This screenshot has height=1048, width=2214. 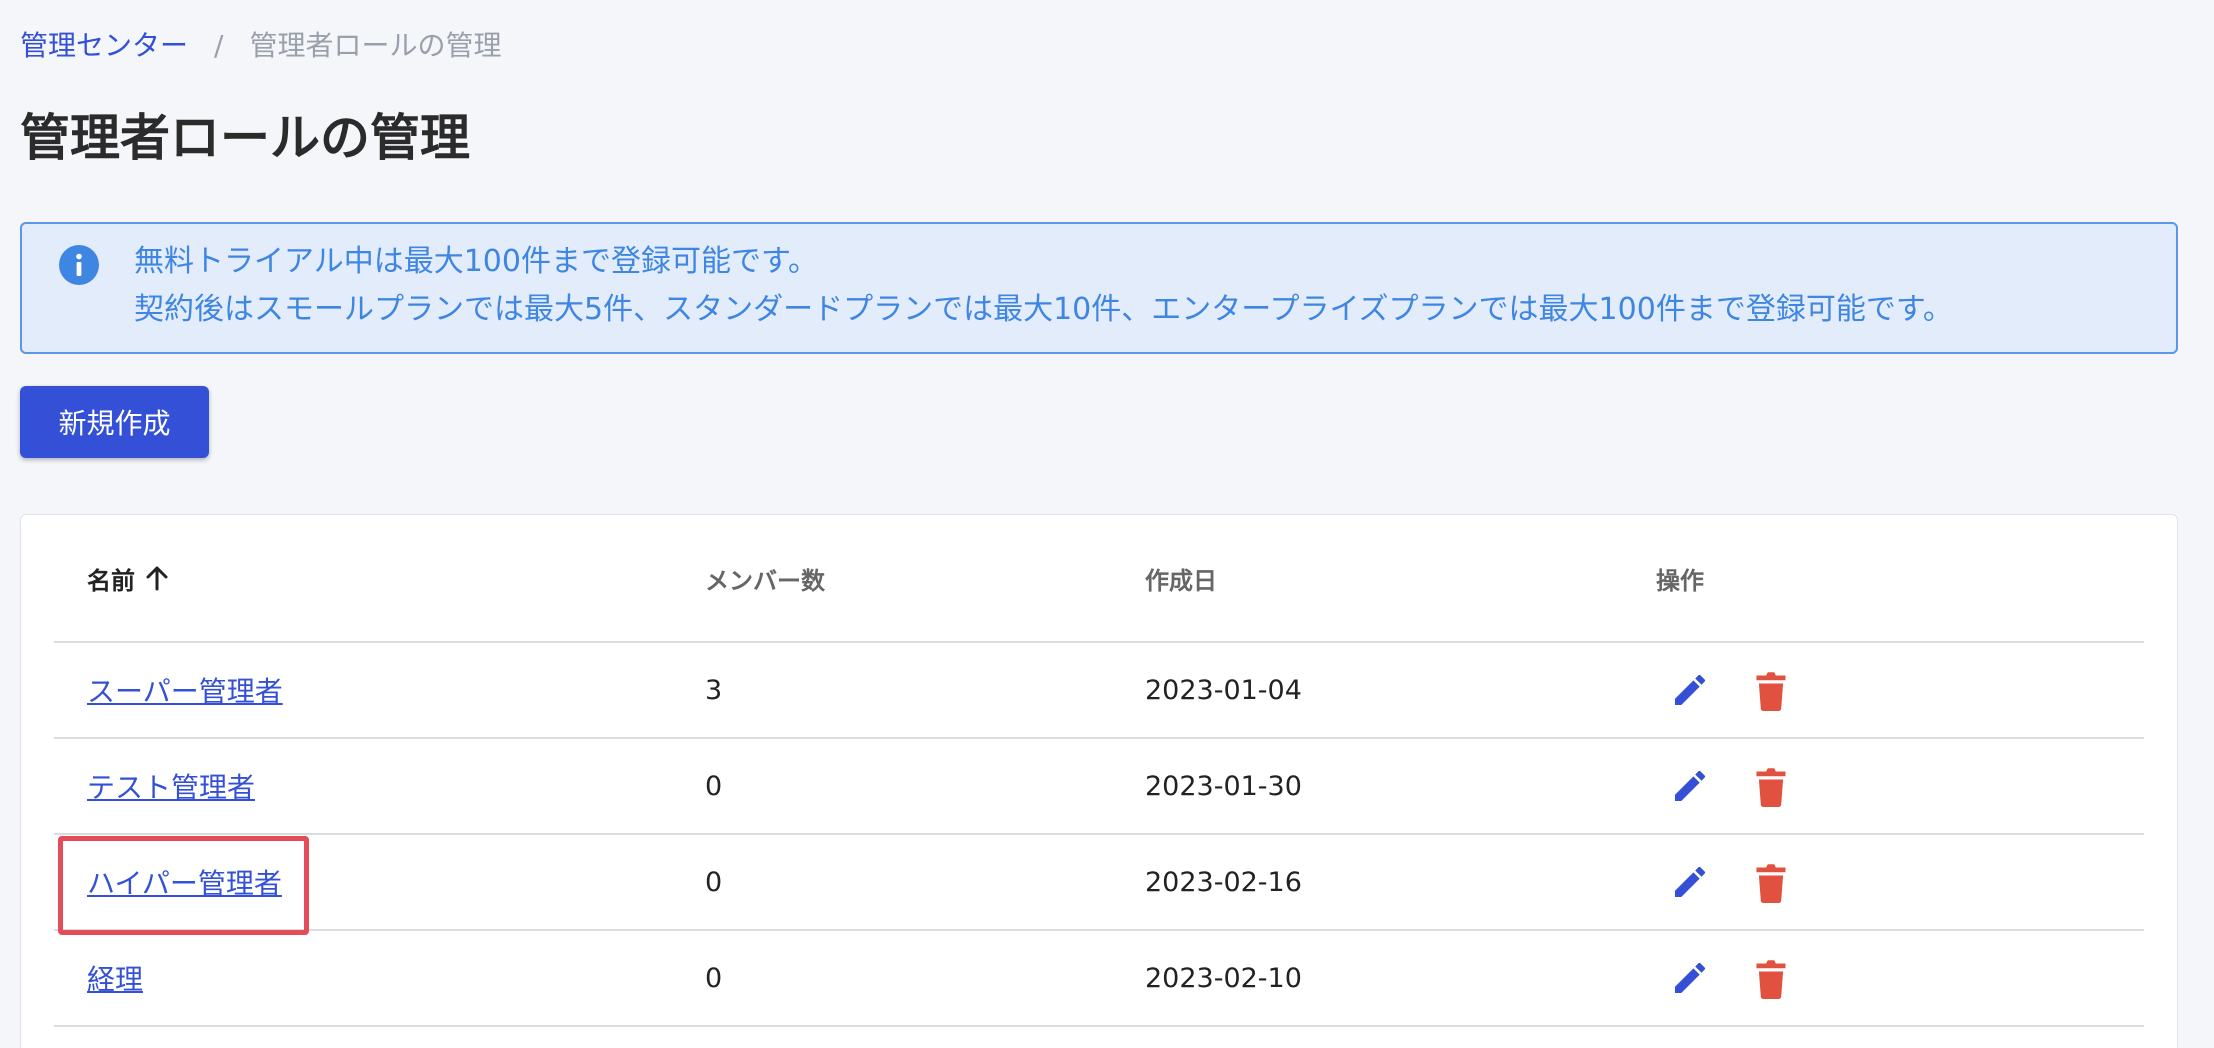 What do you see at coordinates (1099, 691) in the screenshot?
I see `table-row: スーパー管理者 3 2023-01-04` at bounding box center [1099, 691].